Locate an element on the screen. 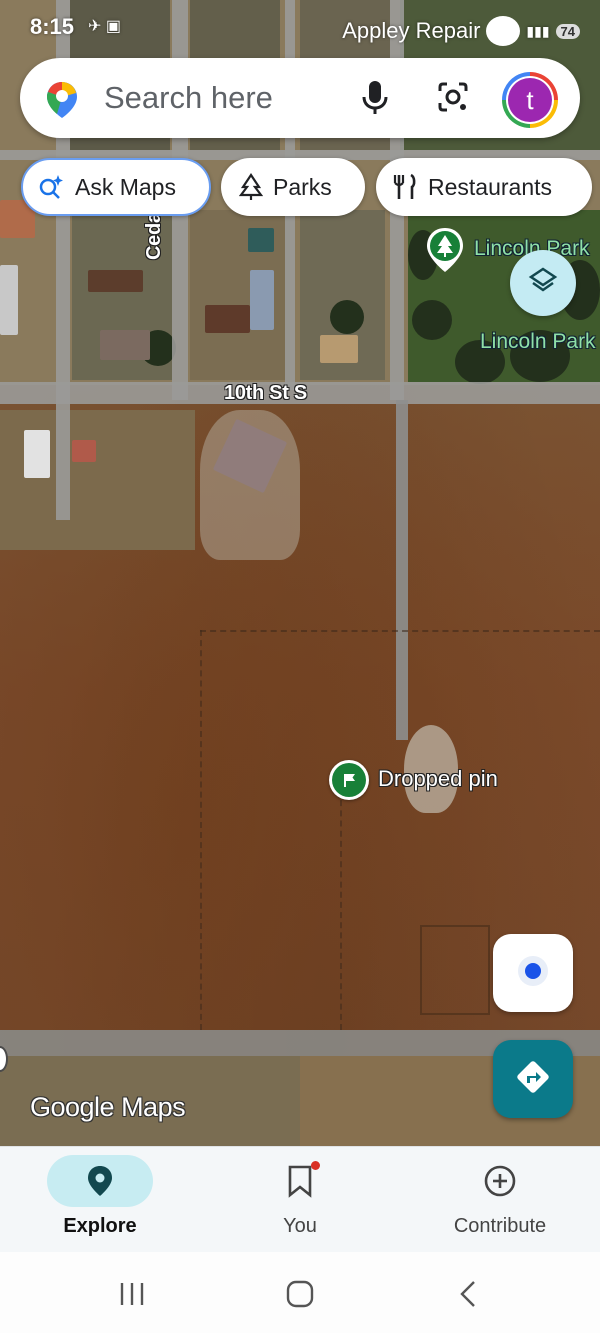 The image size is (600, 1333). sparkle-search-icon is located at coordinates (51, 187).